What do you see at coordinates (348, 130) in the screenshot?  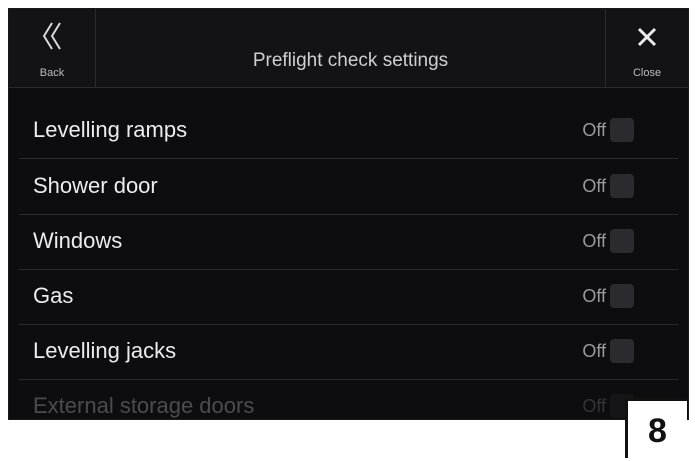 I see `setting-row-levelling-ramps: Levelling ramps Off` at bounding box center [348, 130].